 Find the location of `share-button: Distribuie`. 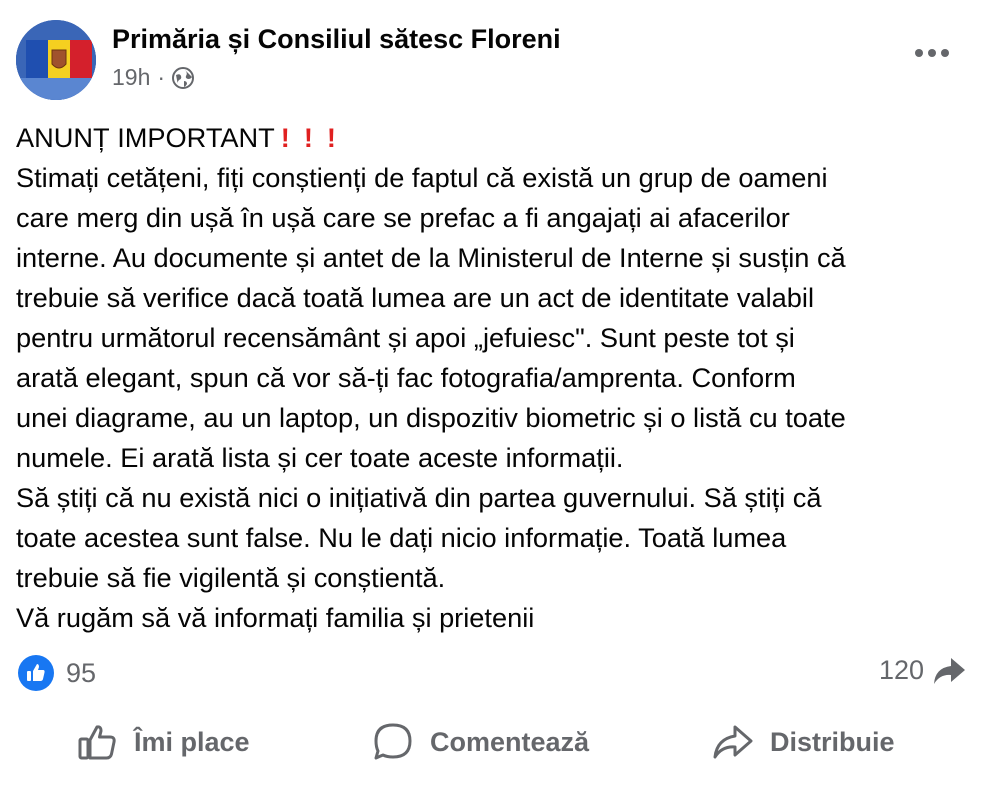

share-button: Distribuie is located at coordinates (803, 742).